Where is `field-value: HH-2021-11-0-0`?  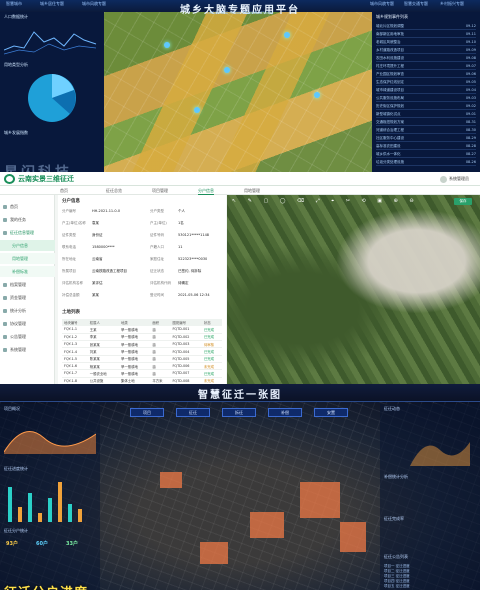
field-value: HH-2021-11-0-0 is located at coordinates (106, 211).